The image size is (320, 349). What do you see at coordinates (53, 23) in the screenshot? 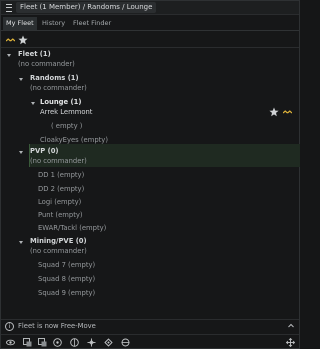
I see `tab-history: History` at bounding box center [53, 23].